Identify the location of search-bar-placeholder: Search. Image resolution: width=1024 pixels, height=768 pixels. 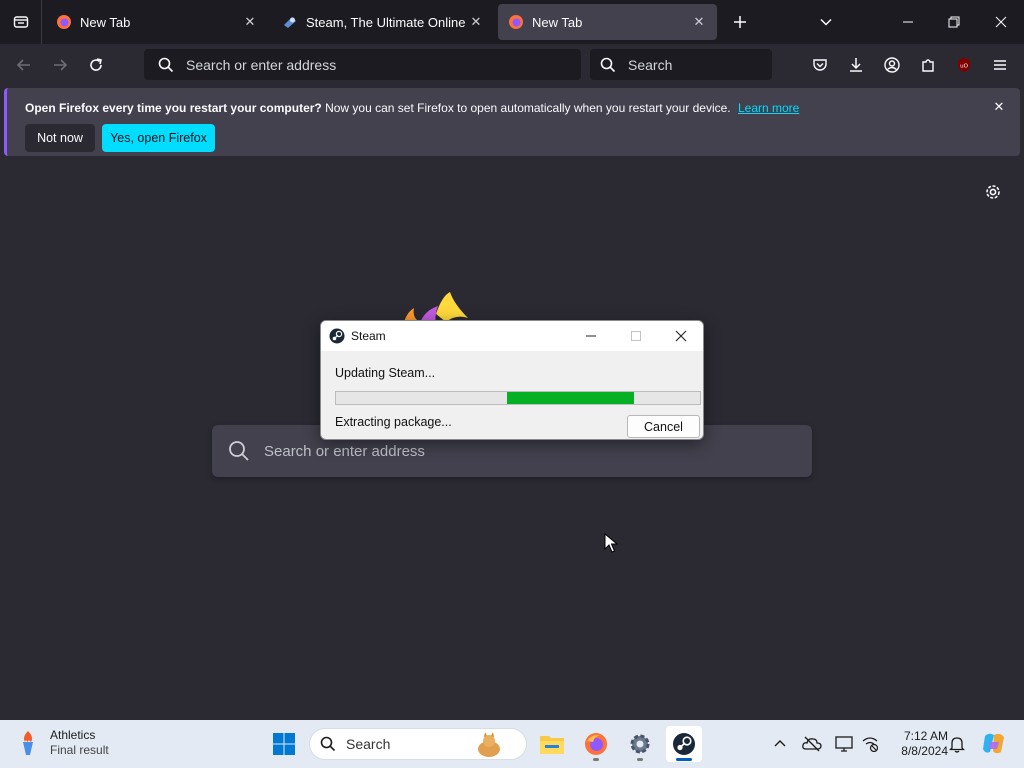
(650, 64).